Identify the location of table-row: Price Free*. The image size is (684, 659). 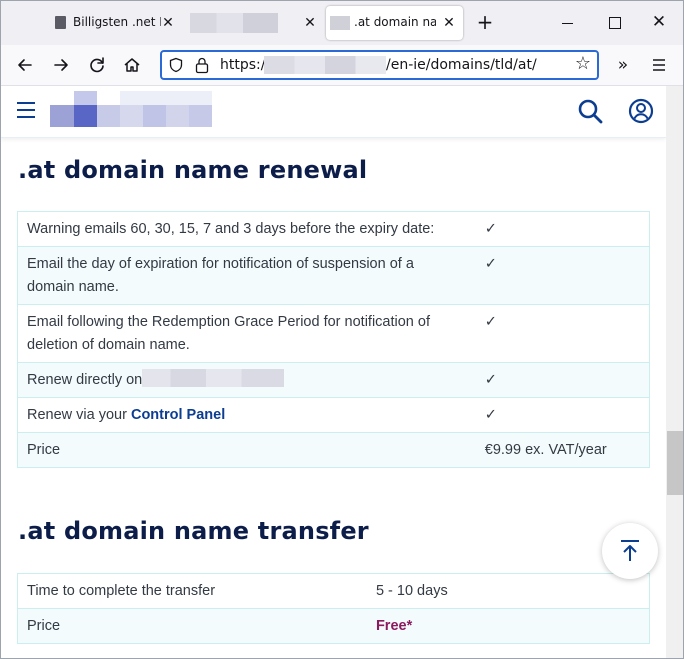
(333, 626).